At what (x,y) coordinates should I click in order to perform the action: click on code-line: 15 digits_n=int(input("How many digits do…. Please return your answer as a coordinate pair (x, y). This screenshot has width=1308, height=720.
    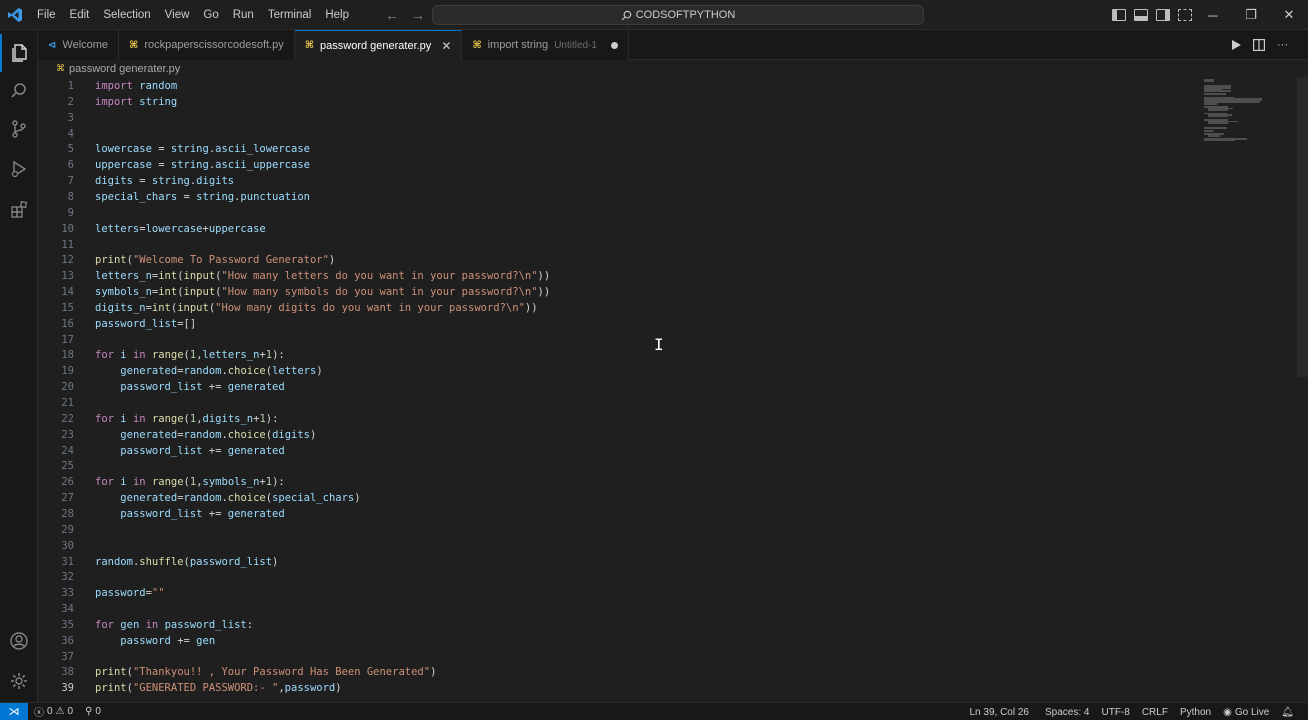
    Looking at the image, I should click on (618, 308).